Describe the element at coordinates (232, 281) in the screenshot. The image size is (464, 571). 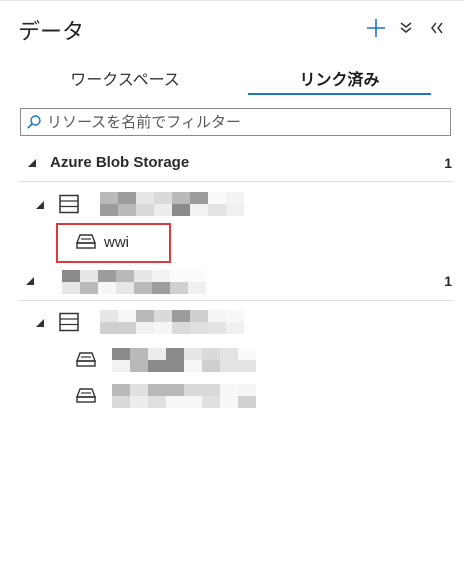
I see `group-row-2: 1` at that location.